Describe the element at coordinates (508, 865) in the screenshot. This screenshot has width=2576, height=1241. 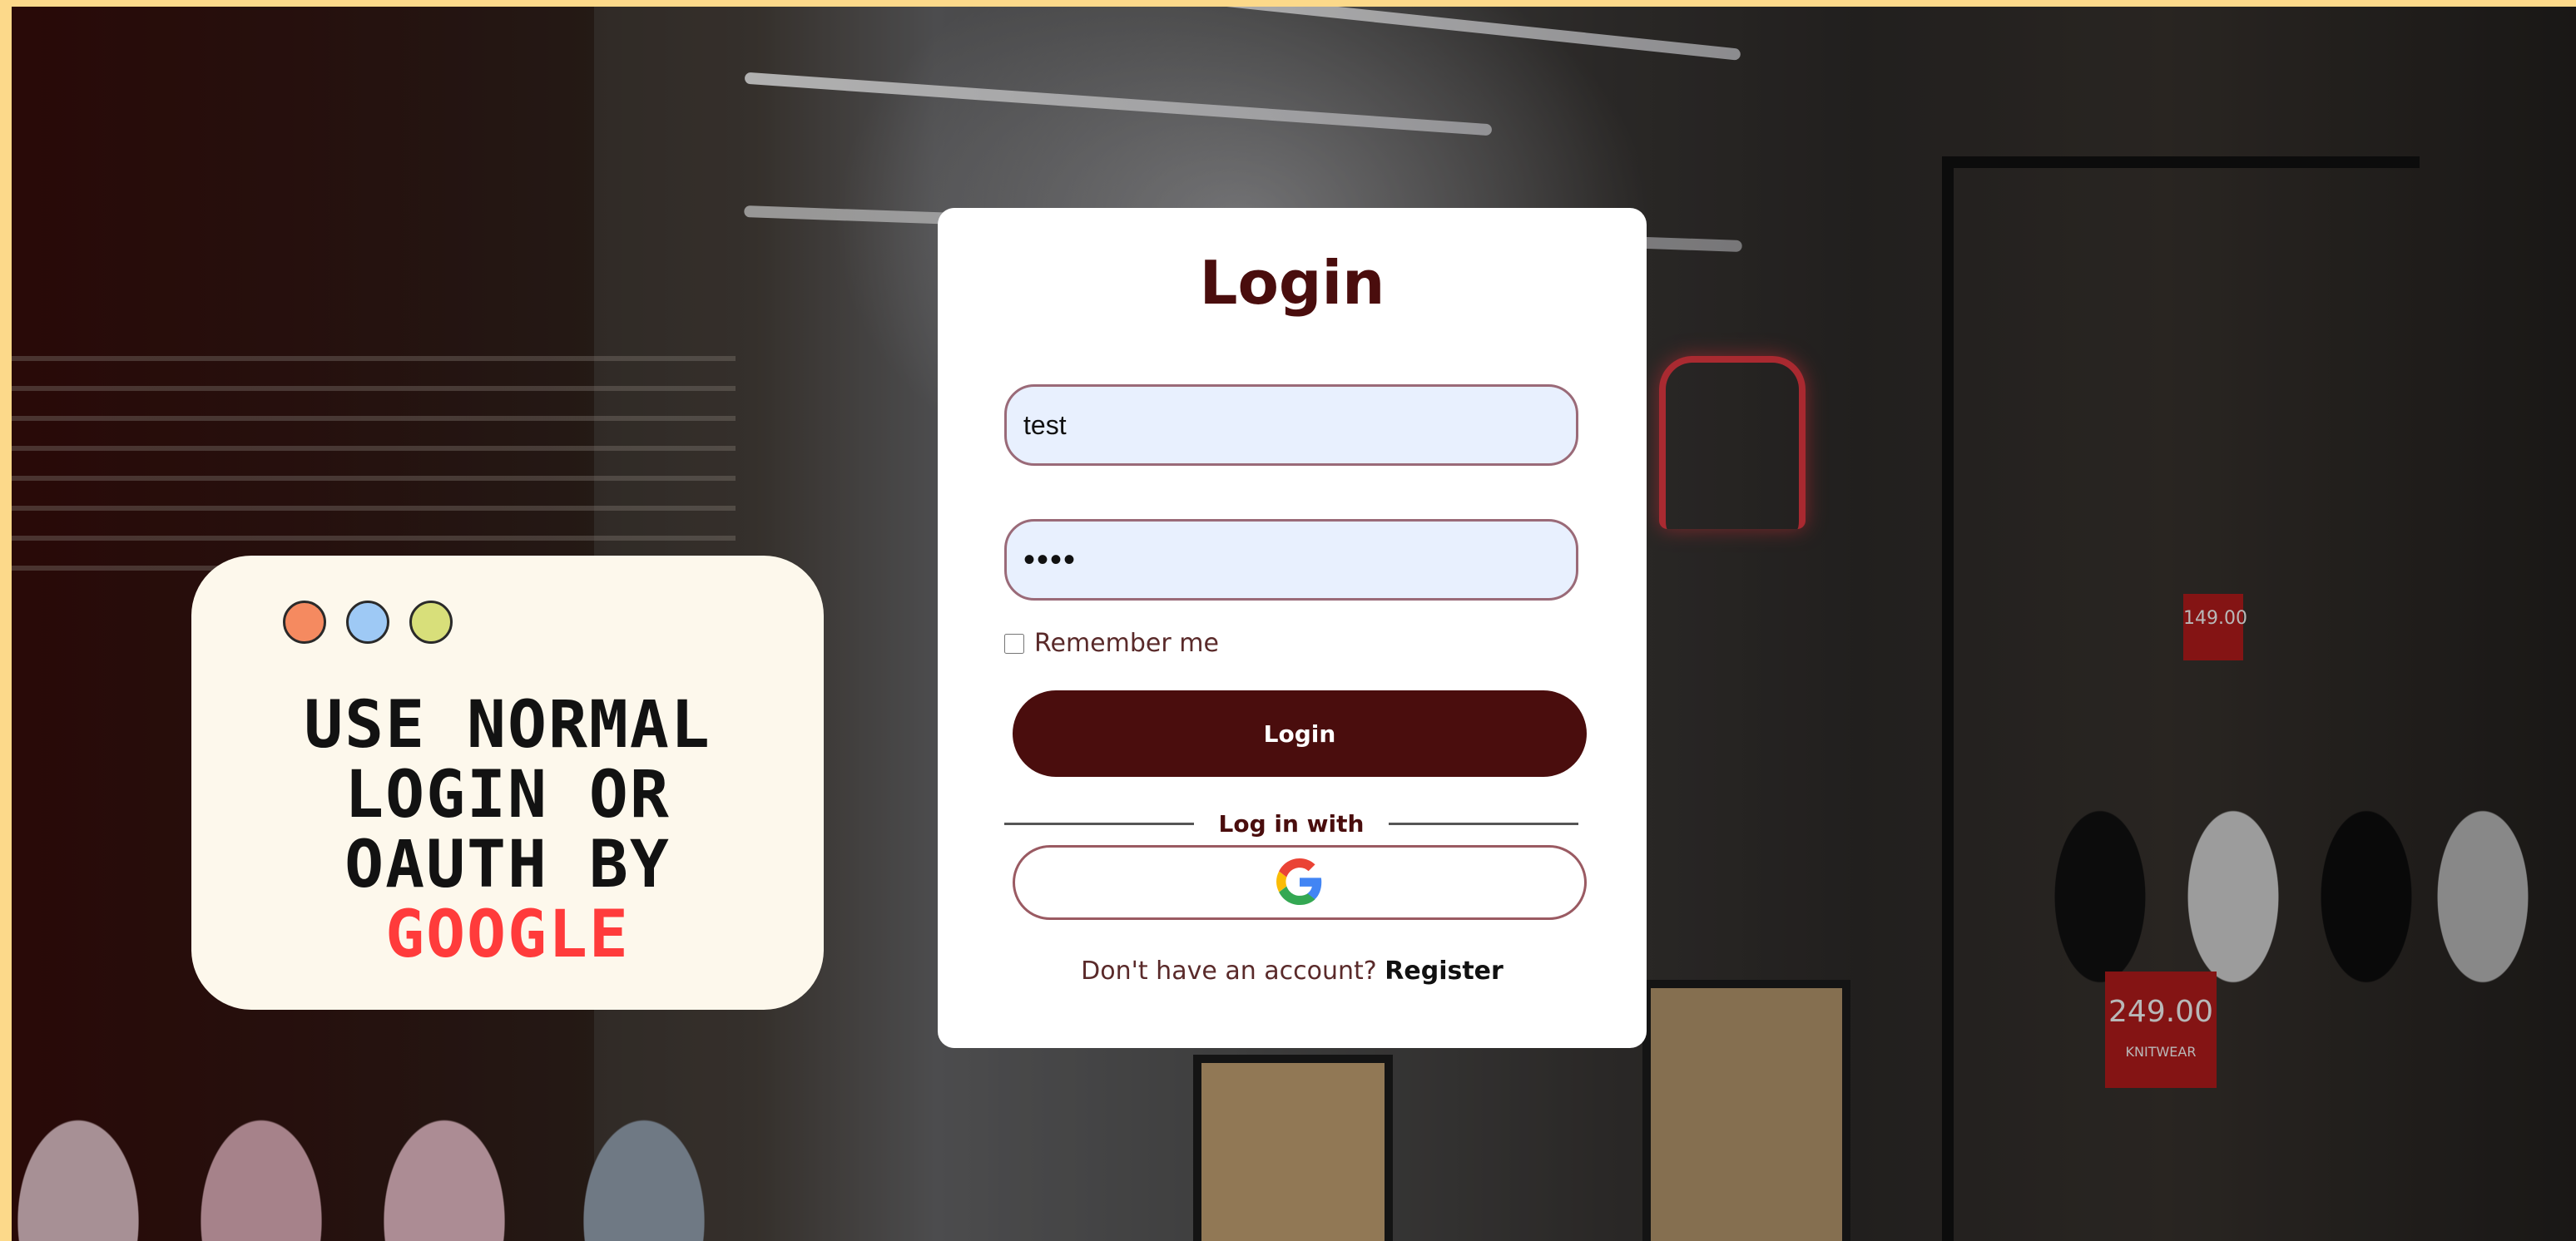
I see `headline-line: OAUTH BY` at that location.